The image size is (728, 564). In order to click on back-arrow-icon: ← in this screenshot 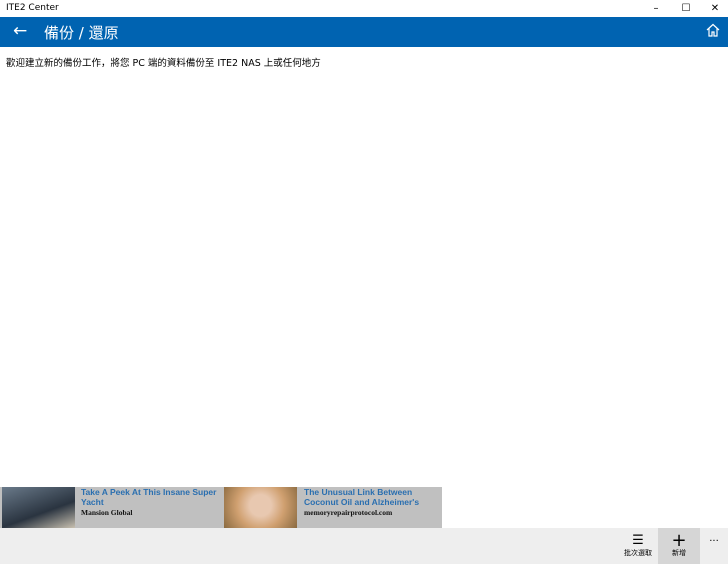, I will do `click(20, 31)`.